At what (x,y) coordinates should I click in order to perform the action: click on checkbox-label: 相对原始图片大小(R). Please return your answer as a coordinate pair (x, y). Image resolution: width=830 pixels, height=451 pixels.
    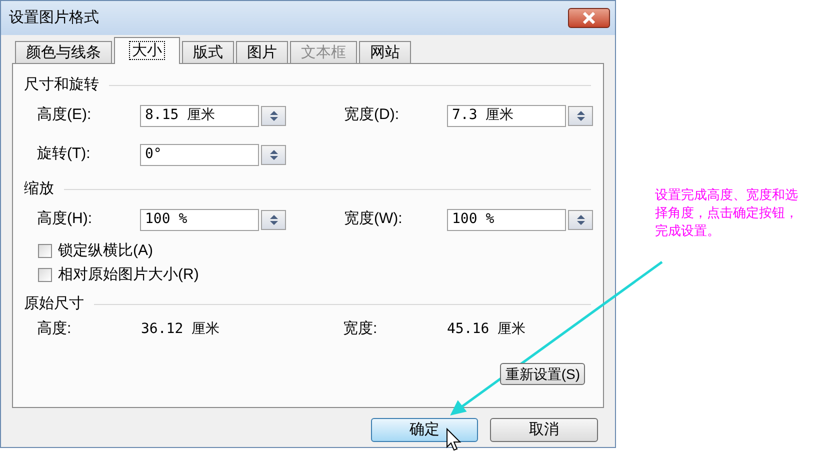
    Looking at the image, I should click on (128, 274).